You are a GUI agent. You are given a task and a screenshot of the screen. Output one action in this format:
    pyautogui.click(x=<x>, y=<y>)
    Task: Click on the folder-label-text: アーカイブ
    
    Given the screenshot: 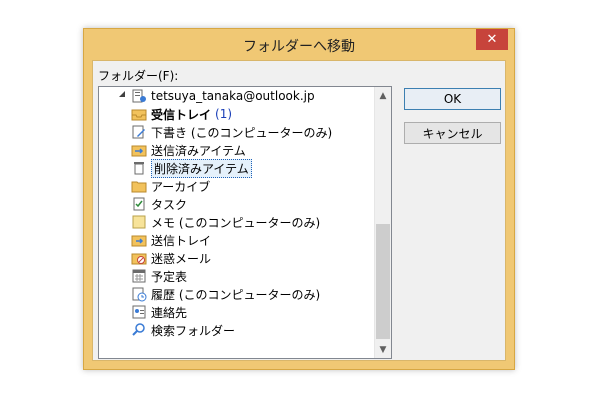 What is the action you would take?
    pyautogui.click(x=181, y=186)
    